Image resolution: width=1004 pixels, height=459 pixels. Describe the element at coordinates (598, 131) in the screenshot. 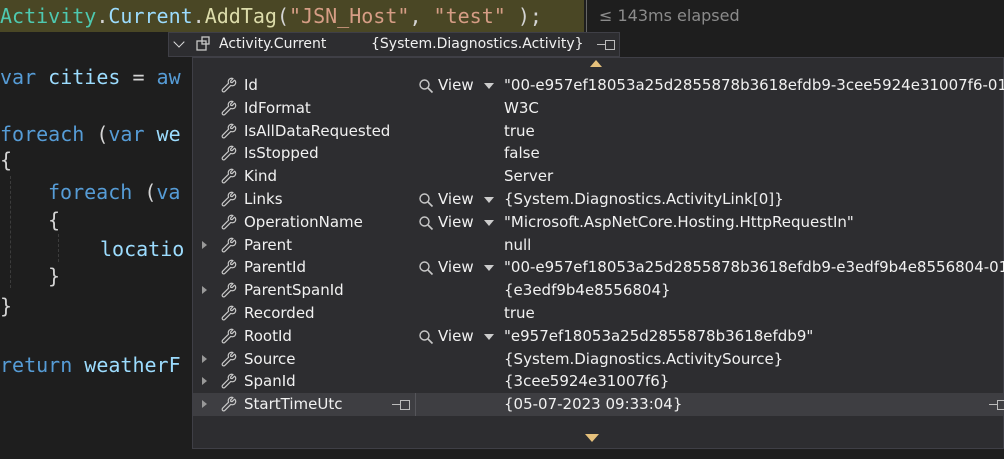

I see `datatip-row-isalldatarequested: IsAllDataRequested true` at that location.